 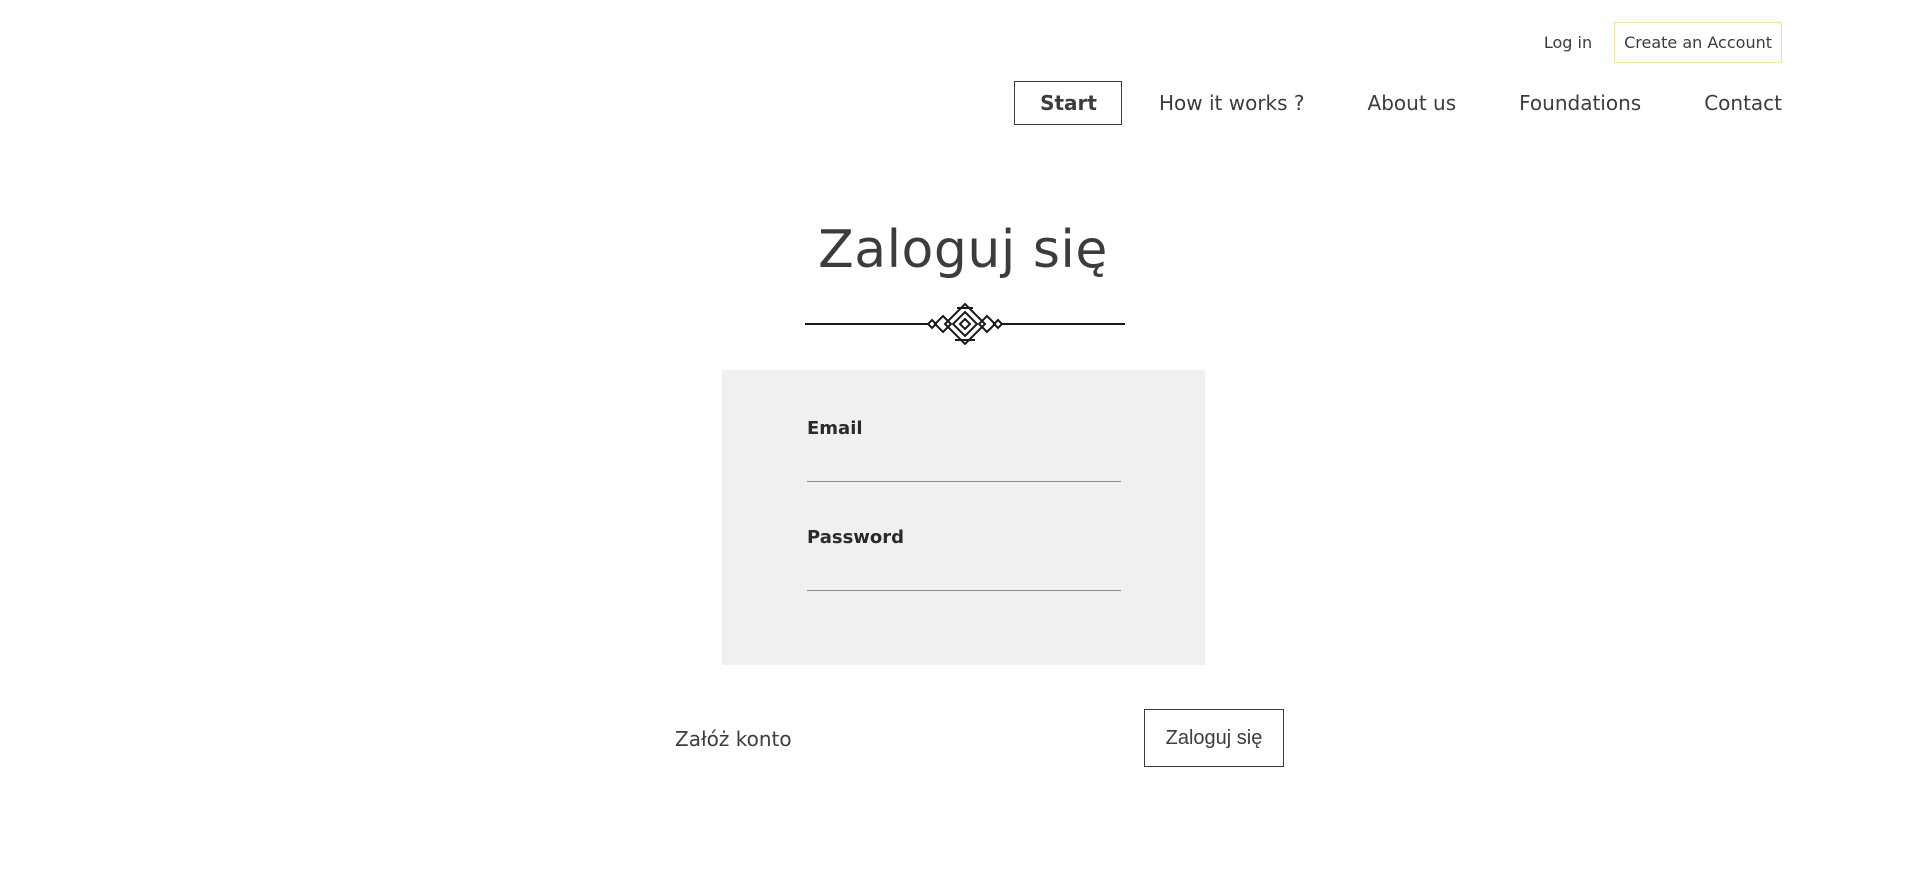 What do you see at coordinates (1698, 42) in the screenshot?
I see `create-account-link: Create an Account` at bounding box center [1698, 42].